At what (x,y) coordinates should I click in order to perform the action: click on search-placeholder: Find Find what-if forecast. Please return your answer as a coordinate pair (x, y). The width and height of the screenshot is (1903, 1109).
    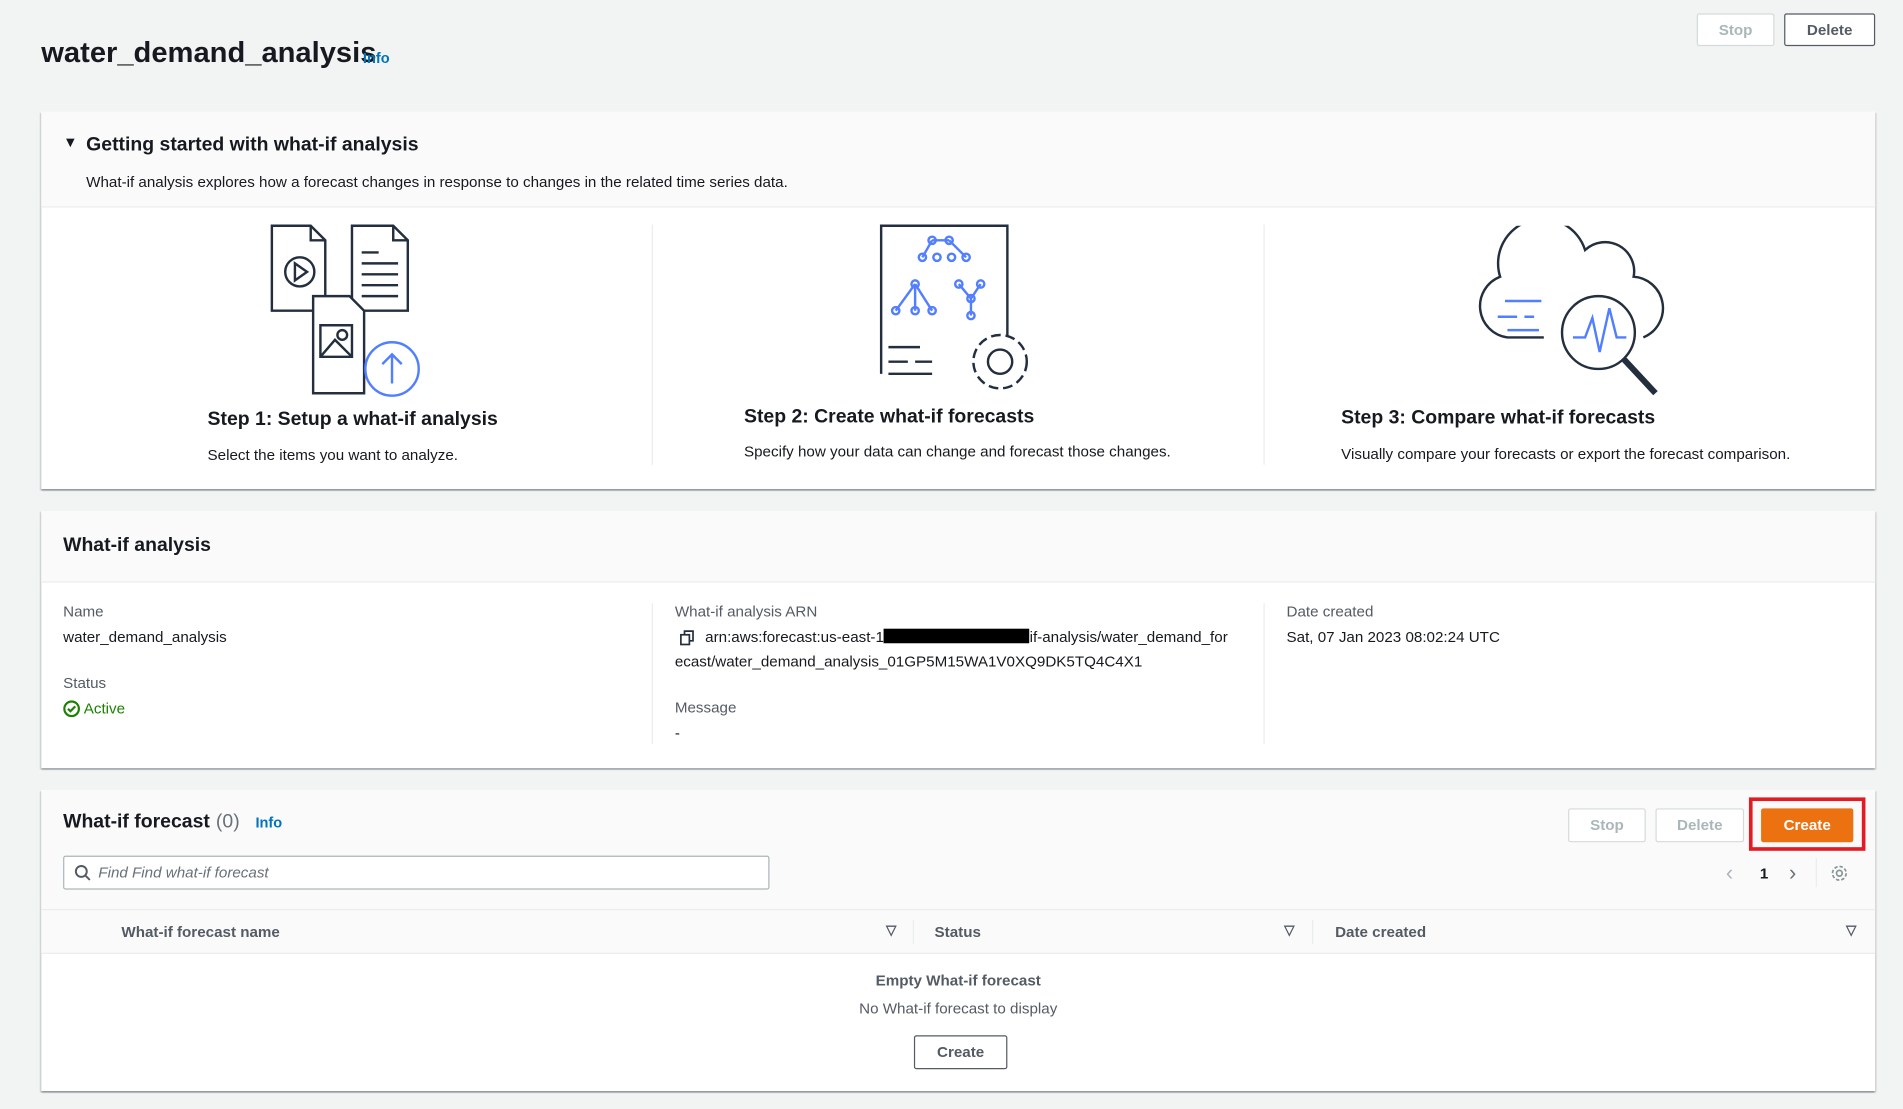
    Looking at the image, I should click on (183, 873).